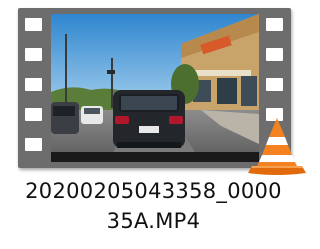  What do you see at coordinates (153, 191) in the screenshot?
I see `file-name-line-1: 20200205043358_0000` at bounding box center [153, 191].